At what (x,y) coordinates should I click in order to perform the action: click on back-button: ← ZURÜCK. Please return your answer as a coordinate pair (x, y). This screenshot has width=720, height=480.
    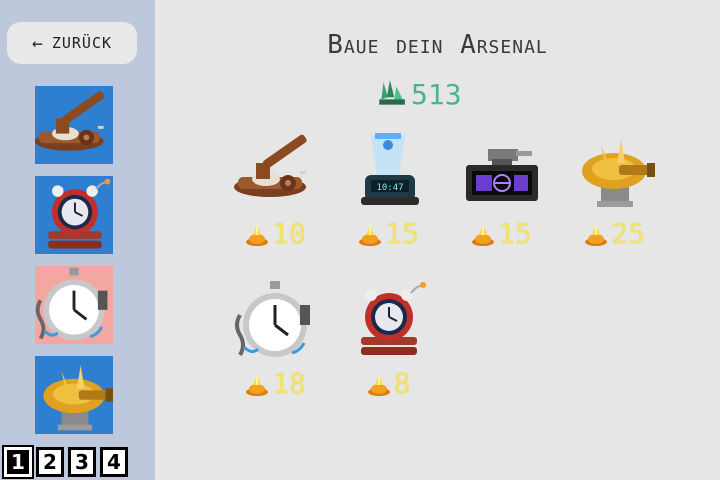
    Looking at the image, I should click on (72, 43).